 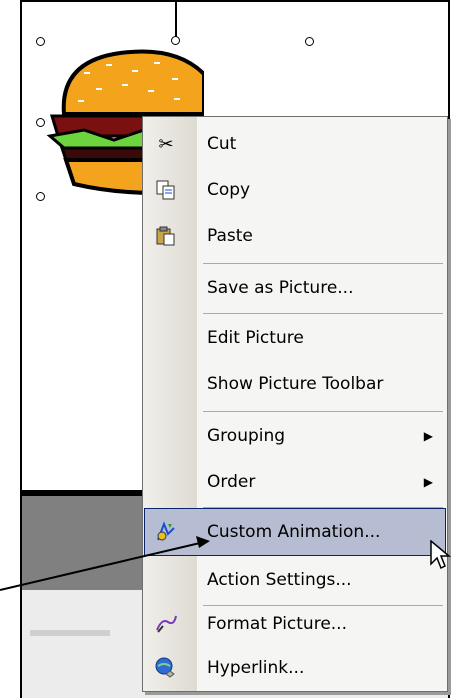 I want to click on callout-arrow, so click(x=105, y=563).